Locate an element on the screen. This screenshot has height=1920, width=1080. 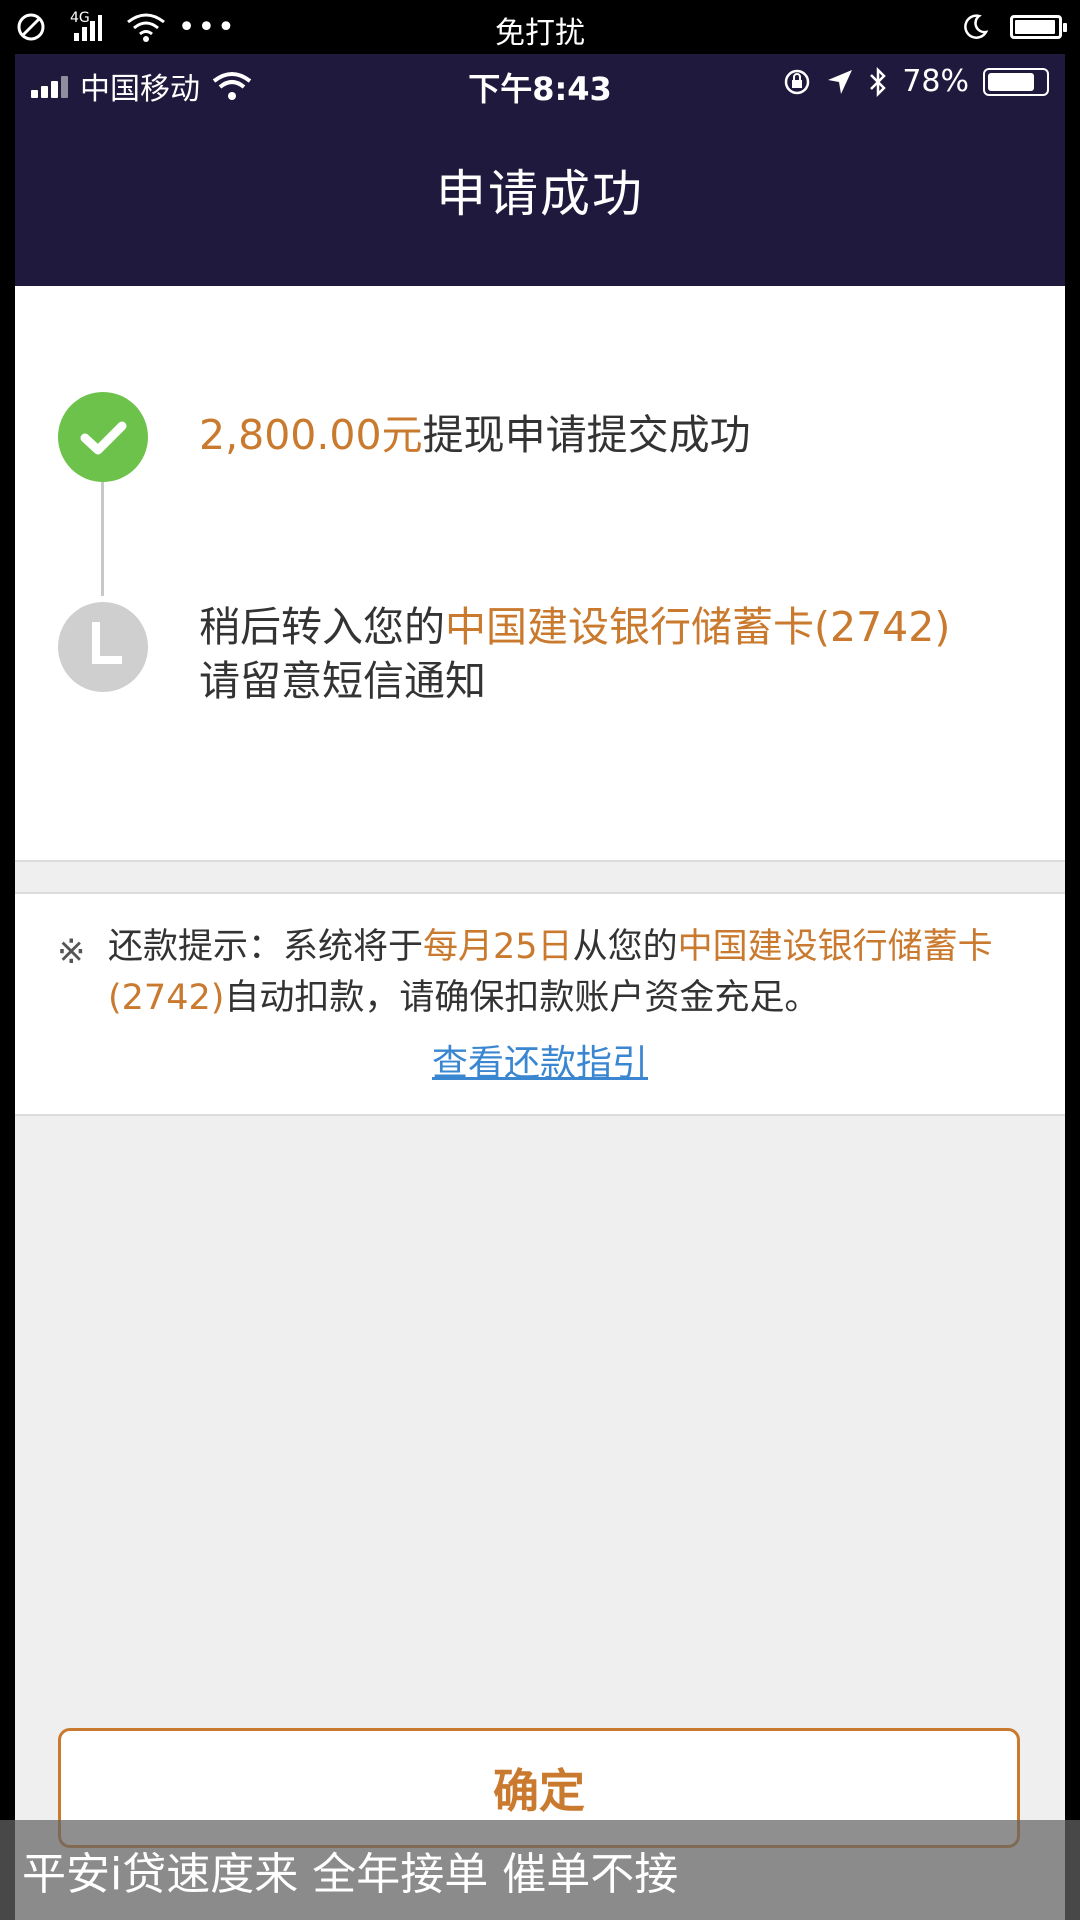
page-title: 申请成功 is located at coordinates (540, 194).